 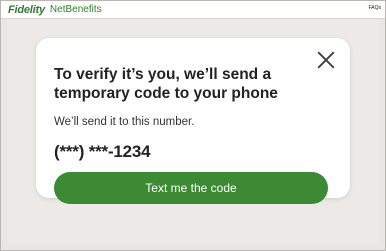 What do you see at coordinates (326, 60) in the screenshot?
I see `close-icon` at bounding box center [326, 60].